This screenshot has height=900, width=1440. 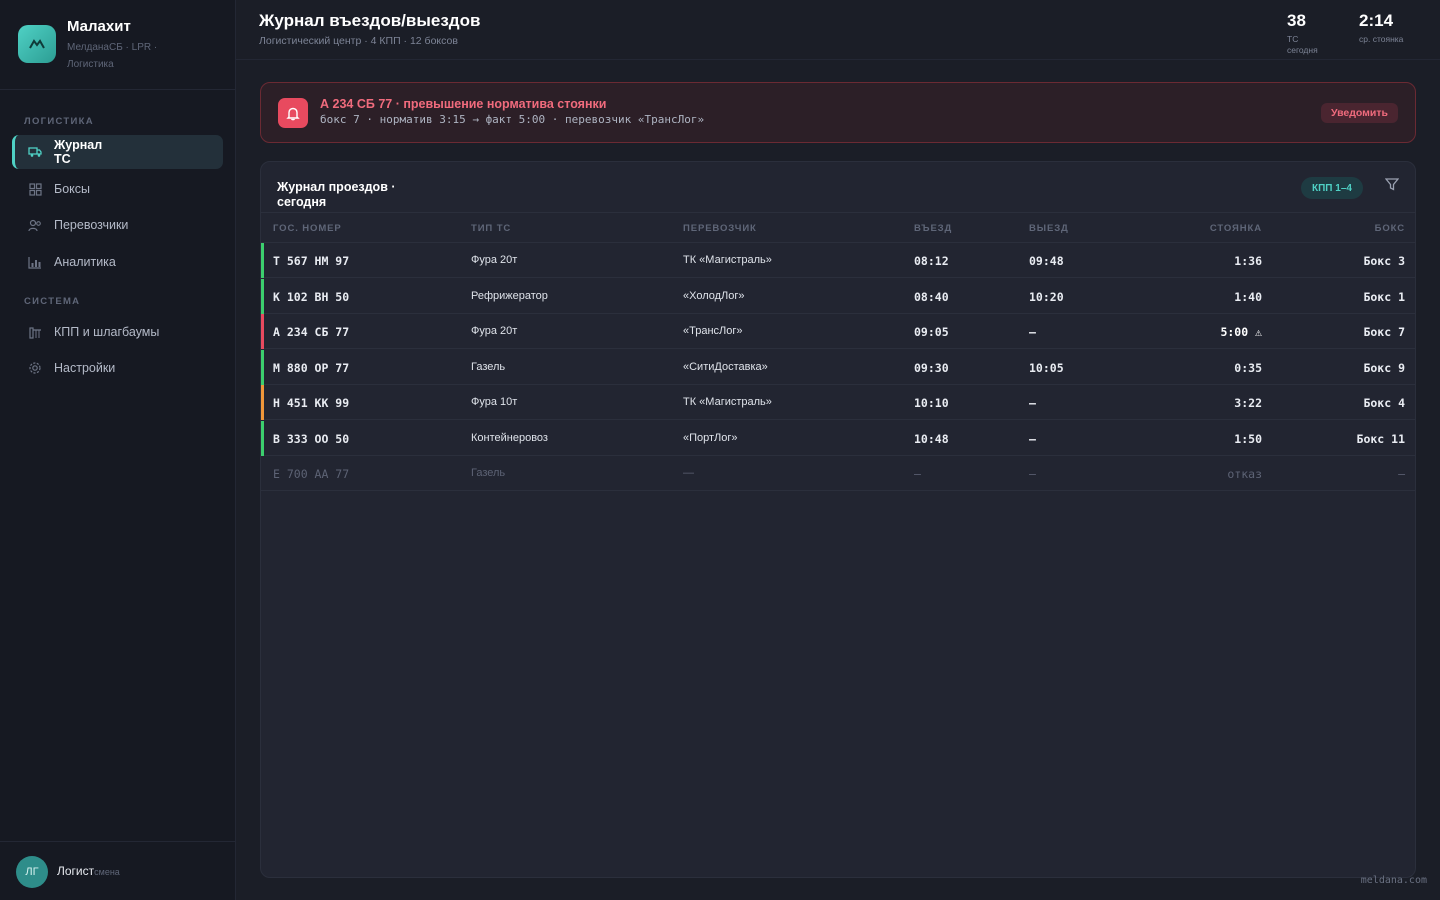 I want to click on cell-box: —, so click(x=1401, y=474).